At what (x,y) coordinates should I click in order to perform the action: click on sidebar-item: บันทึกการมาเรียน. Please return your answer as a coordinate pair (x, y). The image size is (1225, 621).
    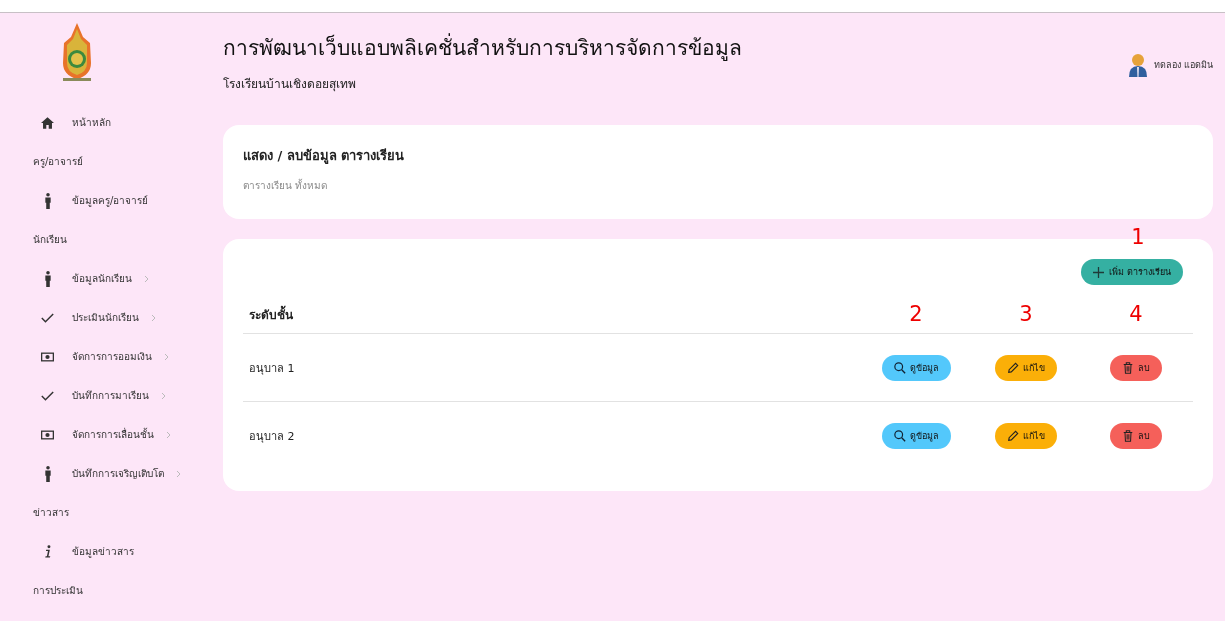
    Looking at the image, I should click on (110, 395).